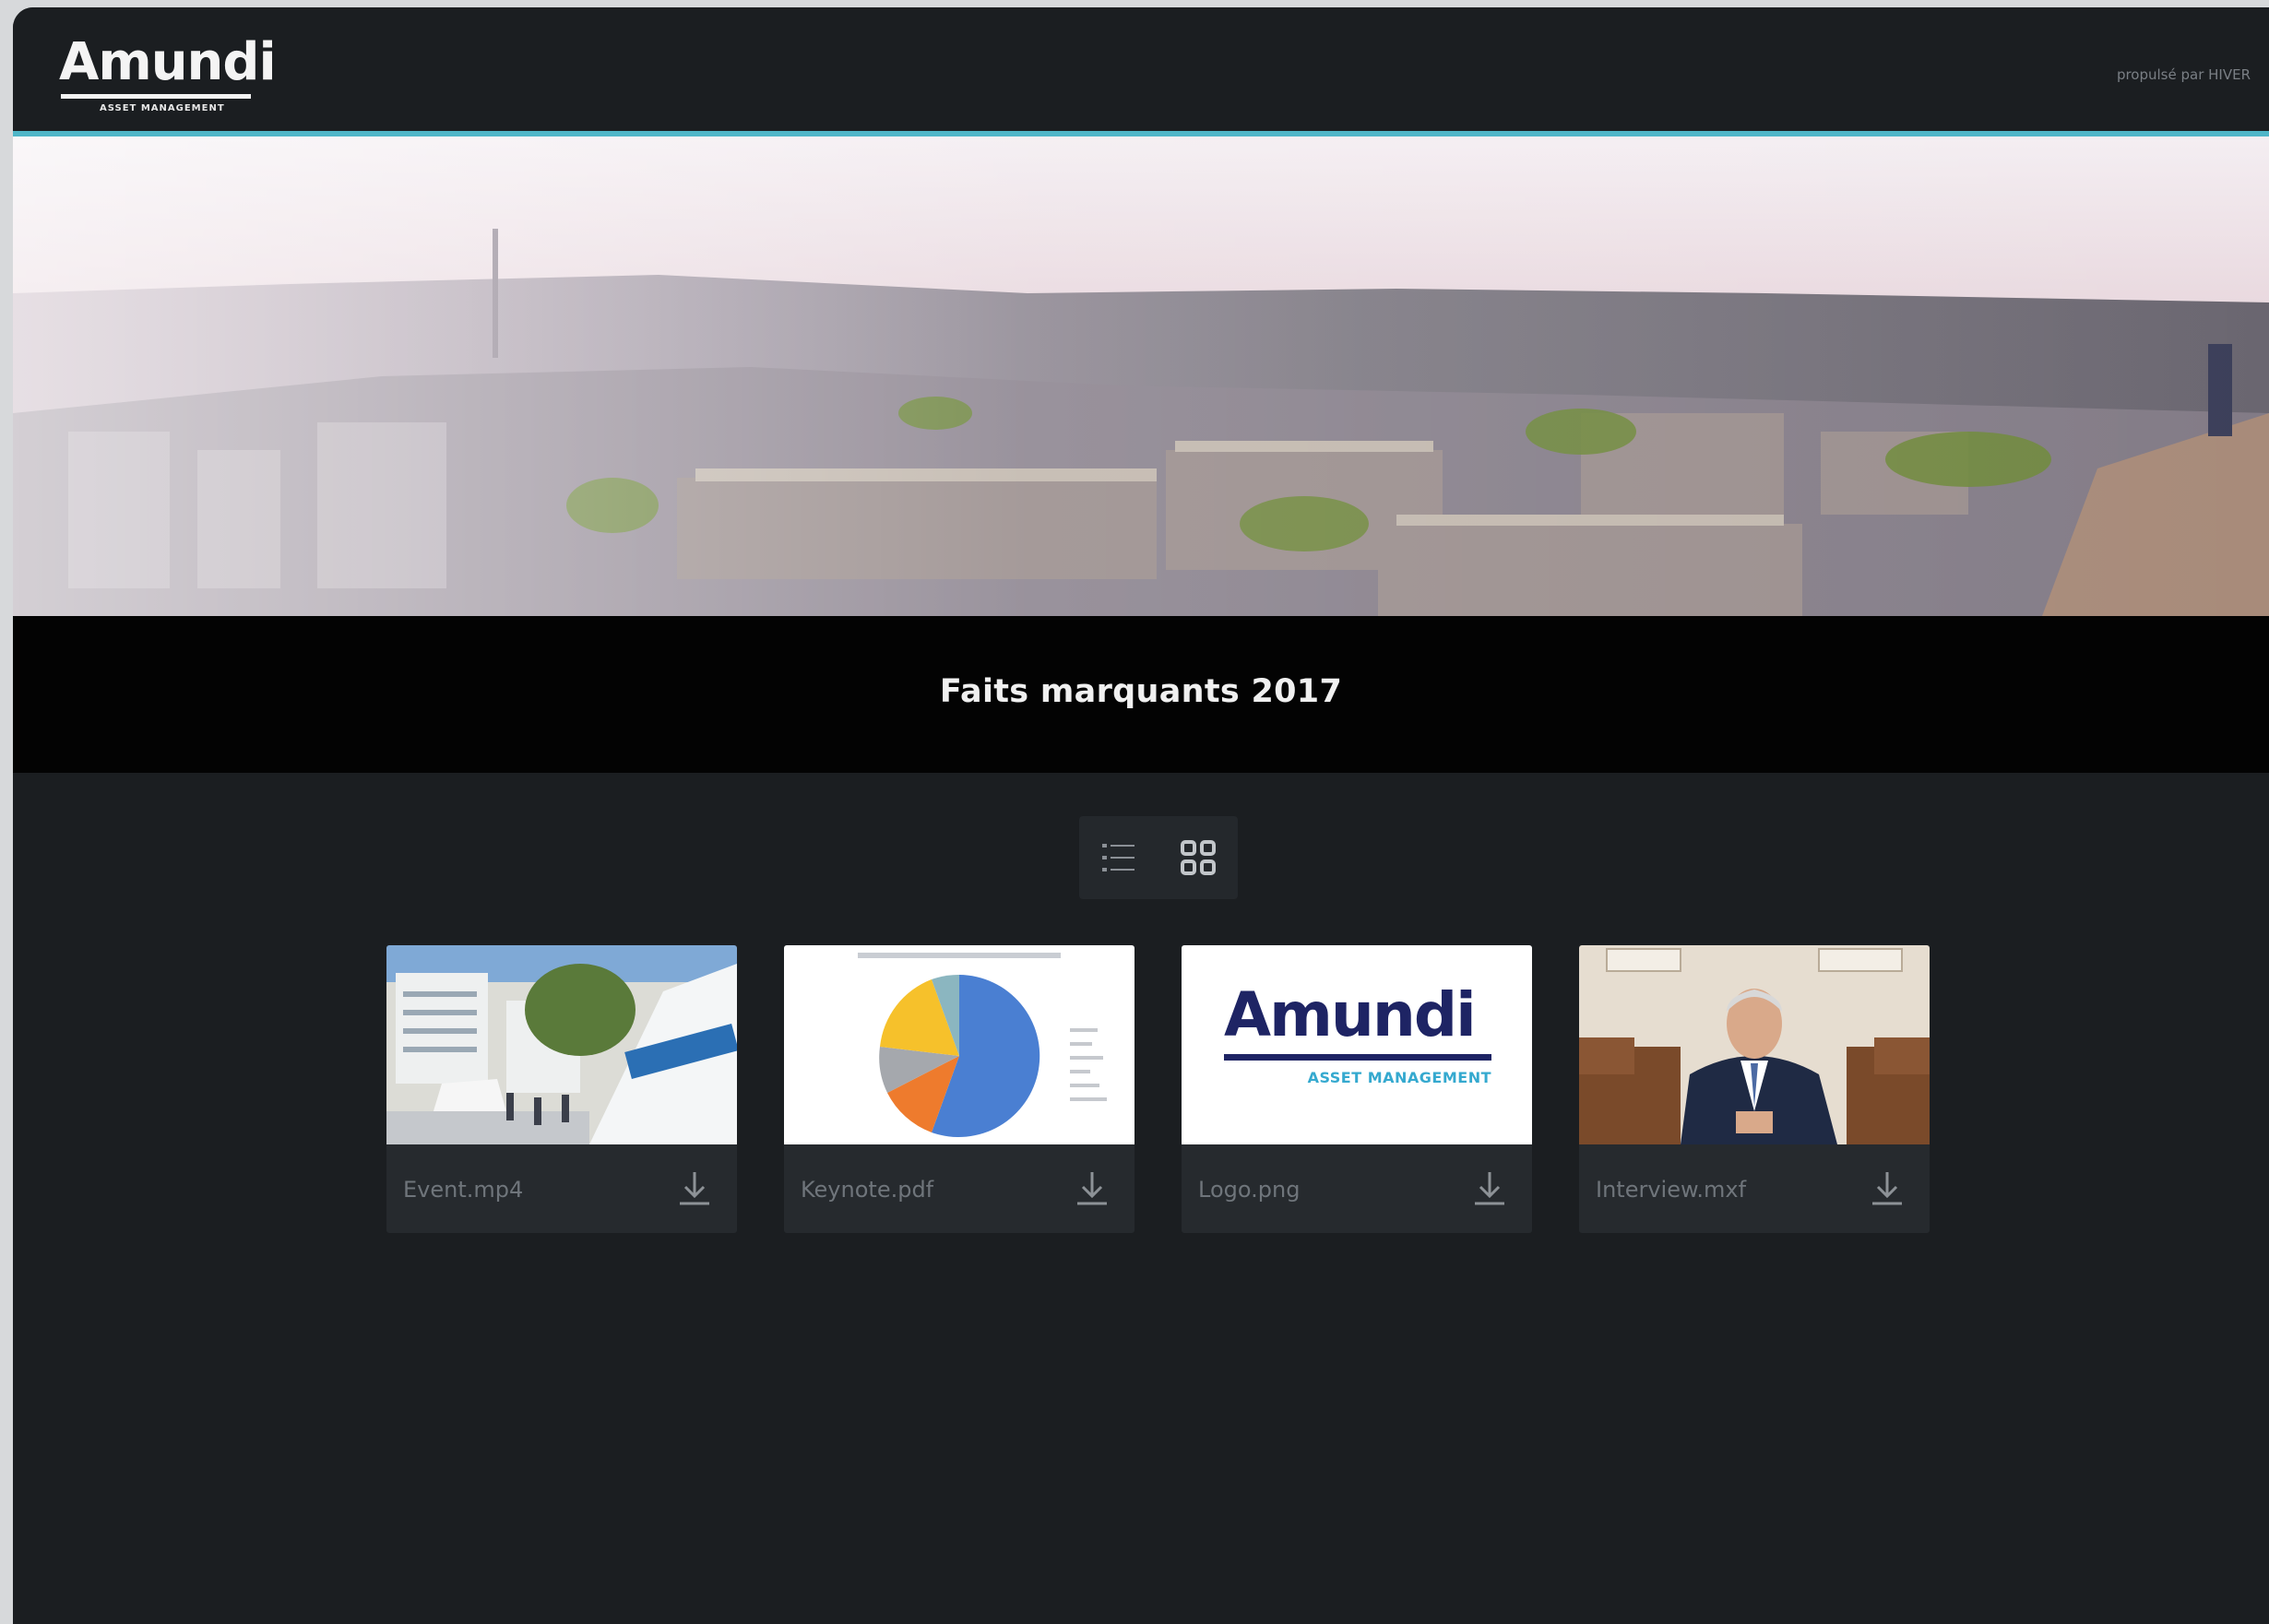  What do you see at coordinates (463, 1190) in the screenshot?
I see `file-name: Event.mp4` at bounding box center [463, 1190].